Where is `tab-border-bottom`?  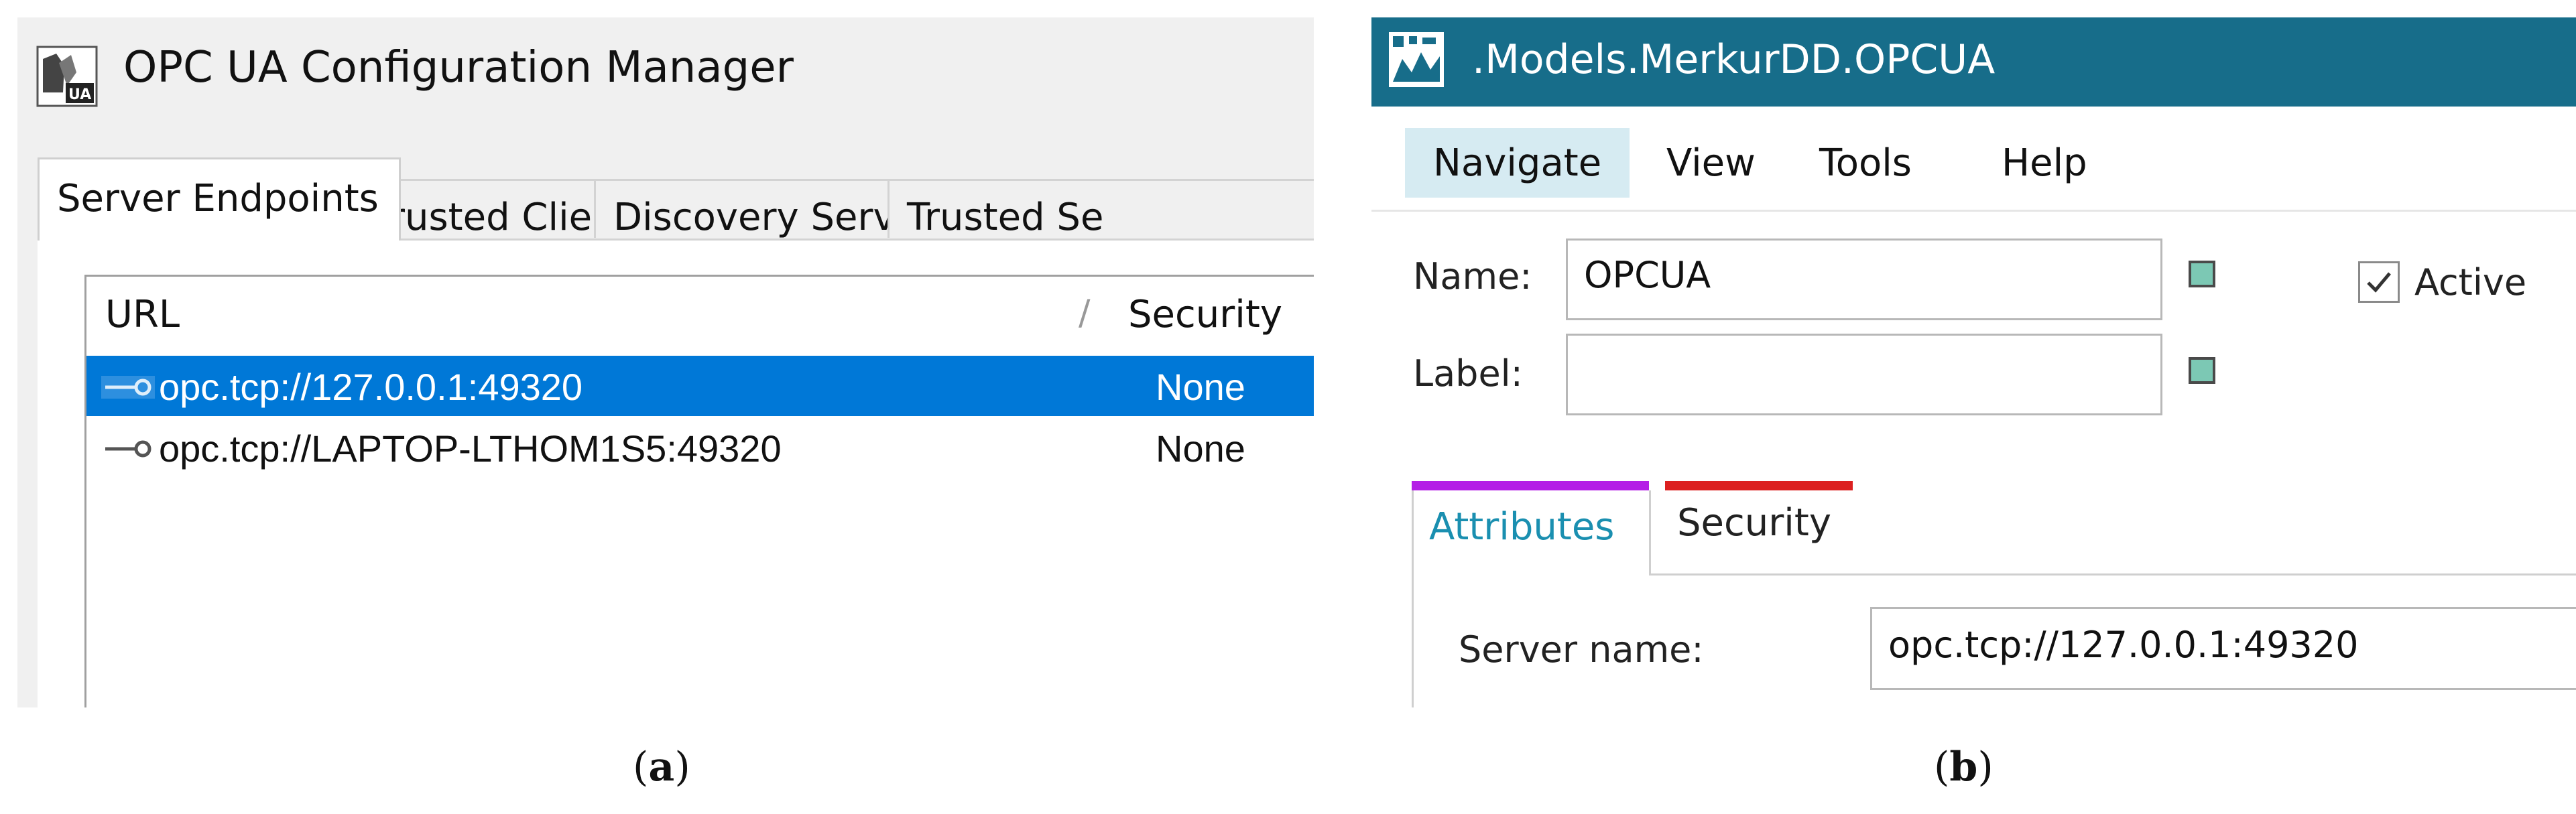
tab-border-bottom is located at coordinates (2112, 574).